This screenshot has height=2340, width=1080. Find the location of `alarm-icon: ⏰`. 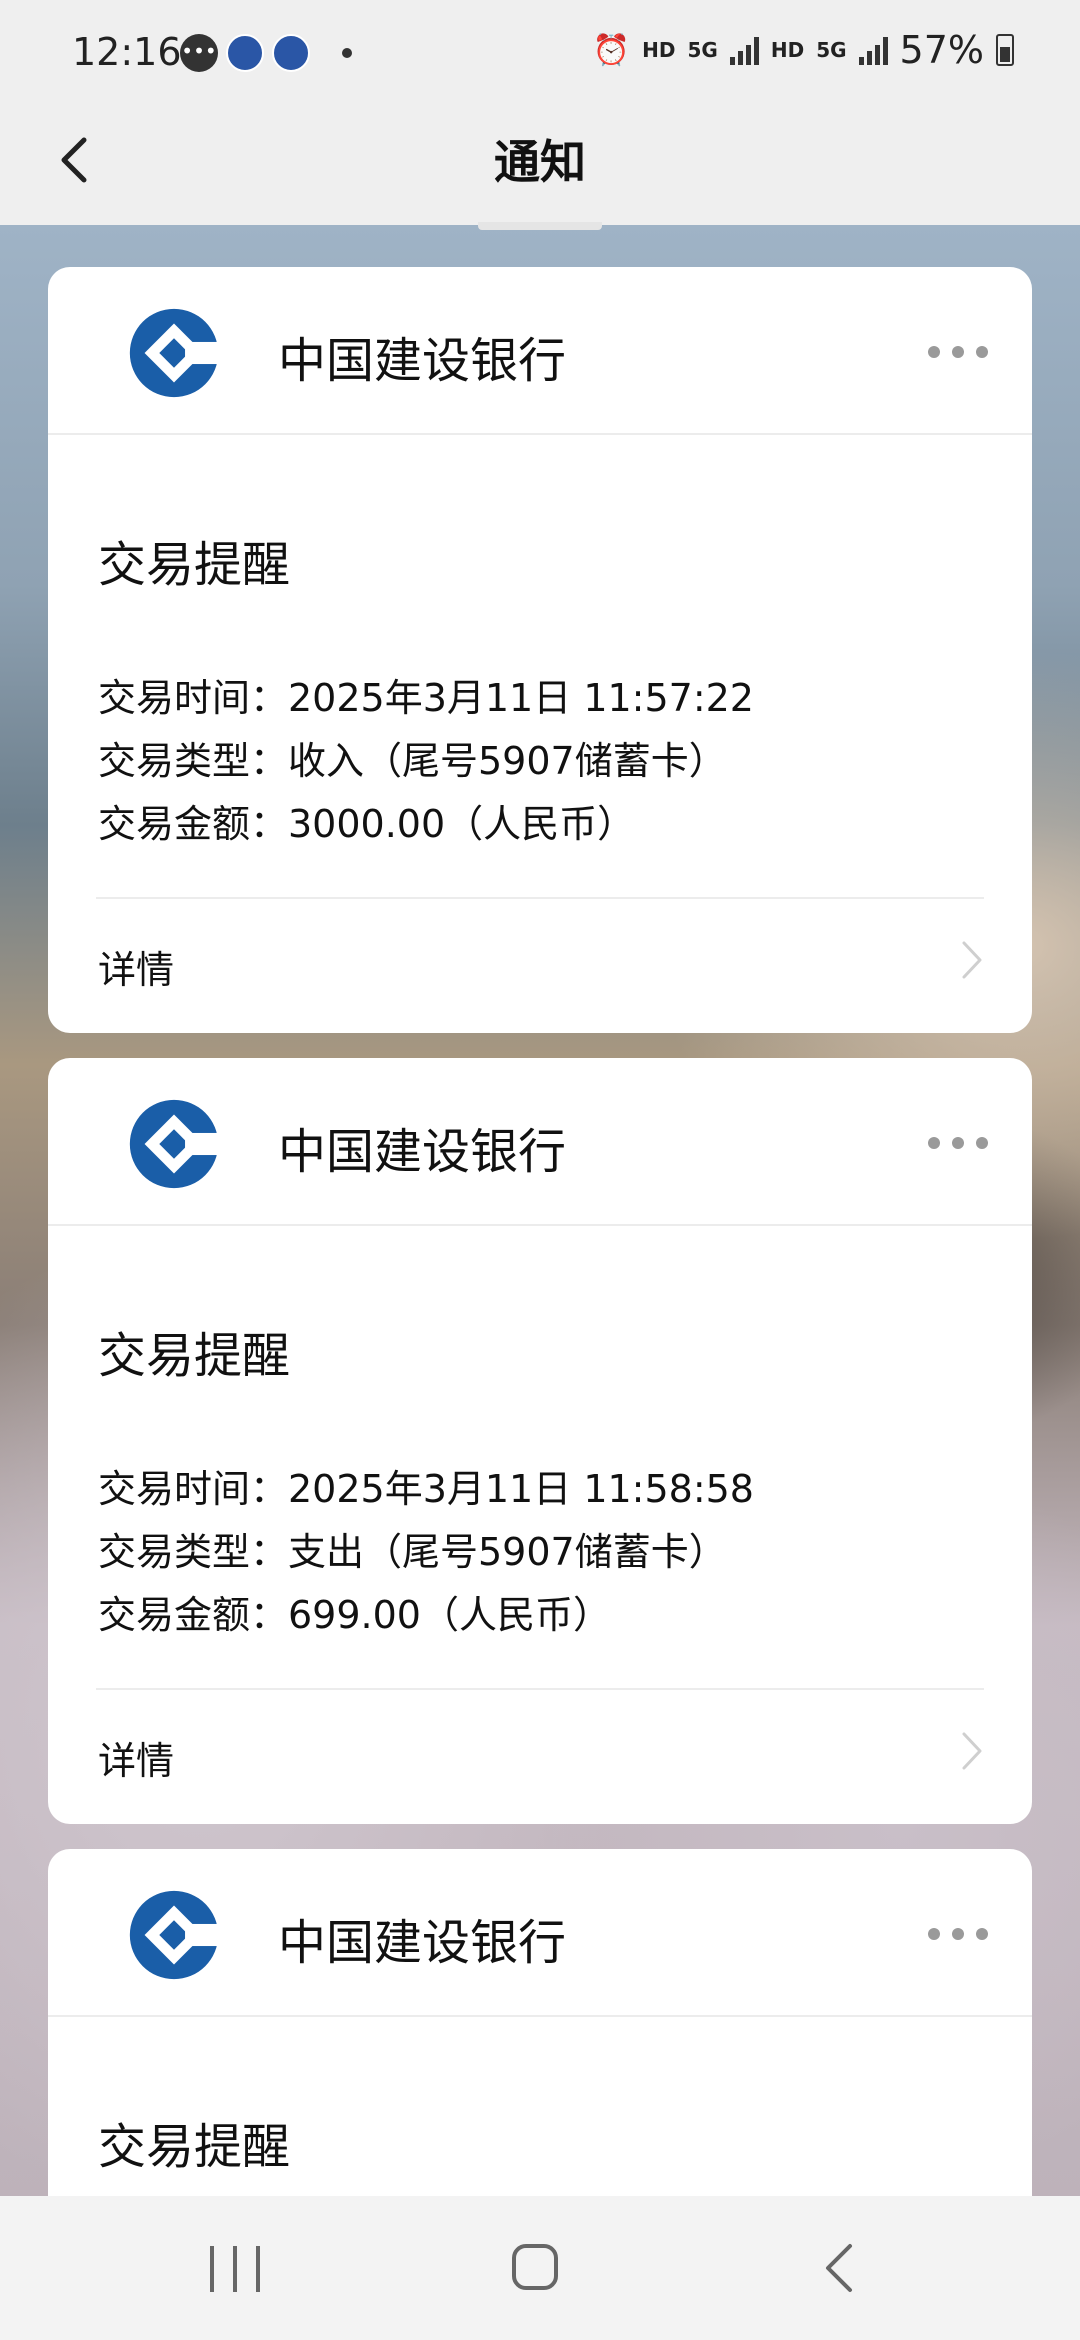

alarm-icon: ⏰ is located at coordinates (611, 50).